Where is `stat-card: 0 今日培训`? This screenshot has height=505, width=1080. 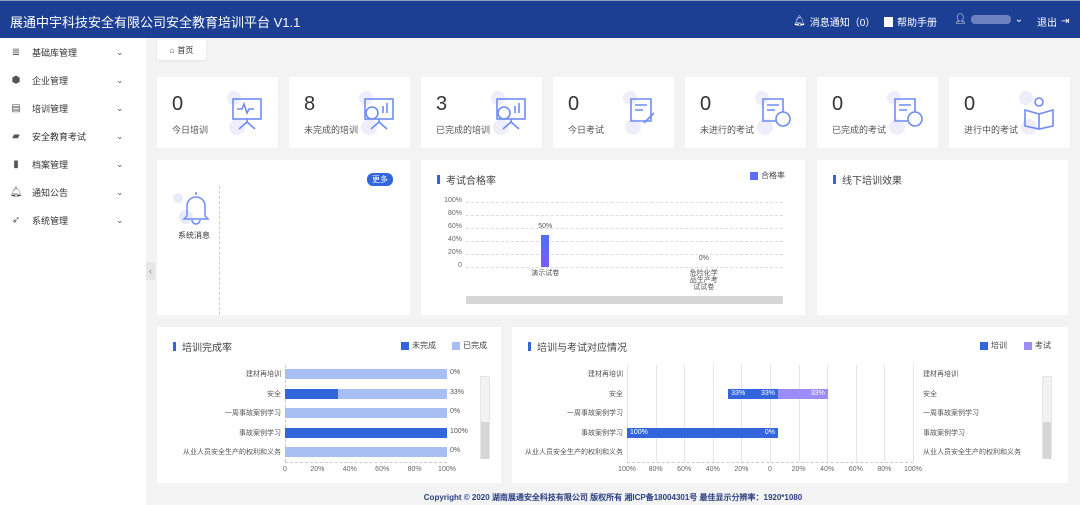 stat-card: 0 今日培训 is located at coordinates (217, 112).